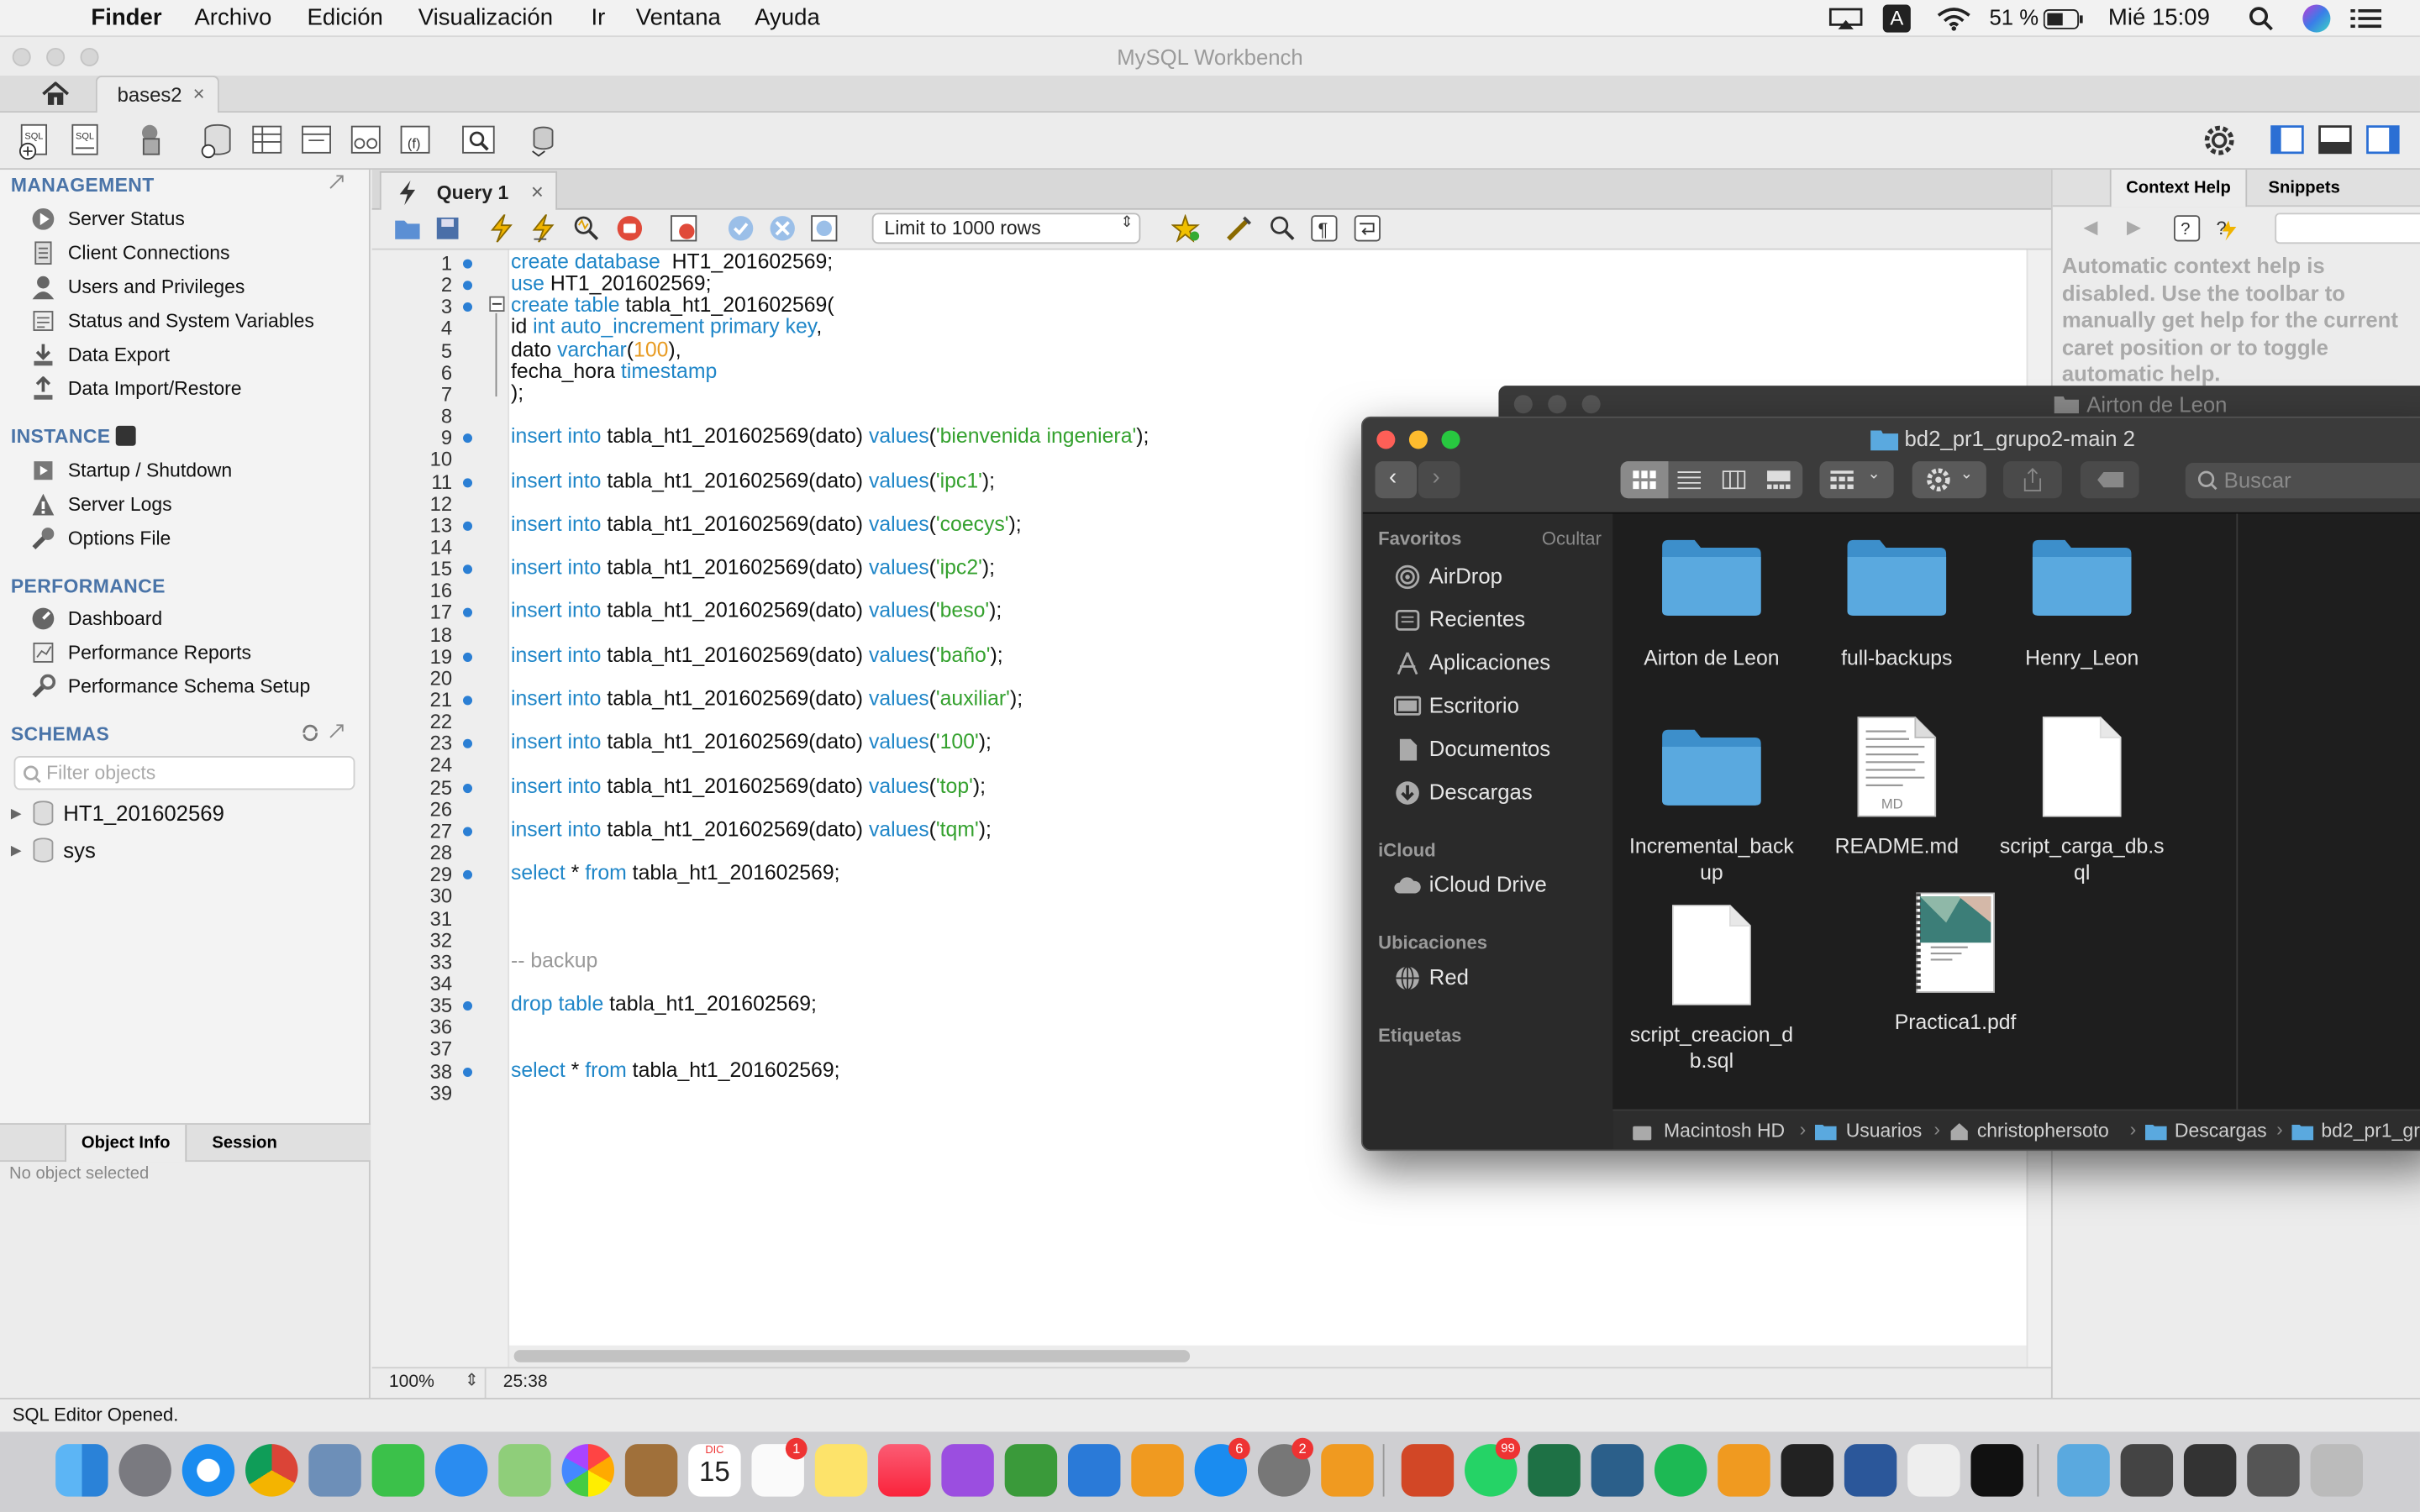  Describe the element at coordinates (2370, 1131) in the screenshot. I see `path-item: bd2_pr1_gru` at that location.